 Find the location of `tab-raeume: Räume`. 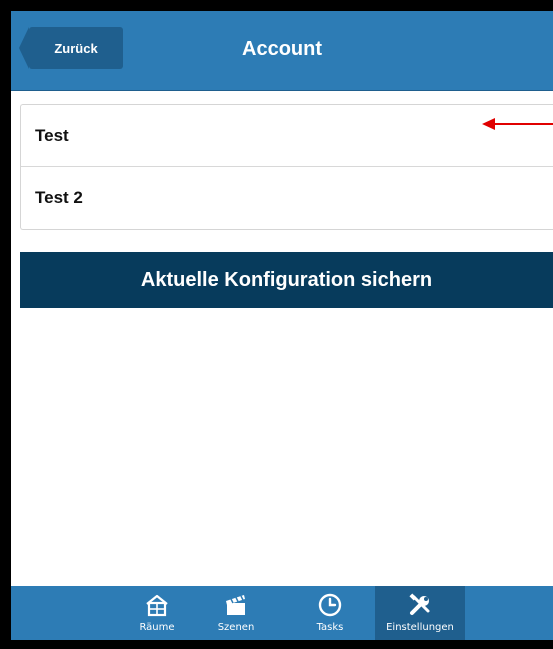

tab-raeume: Räume is located at coordinates (157, 613).